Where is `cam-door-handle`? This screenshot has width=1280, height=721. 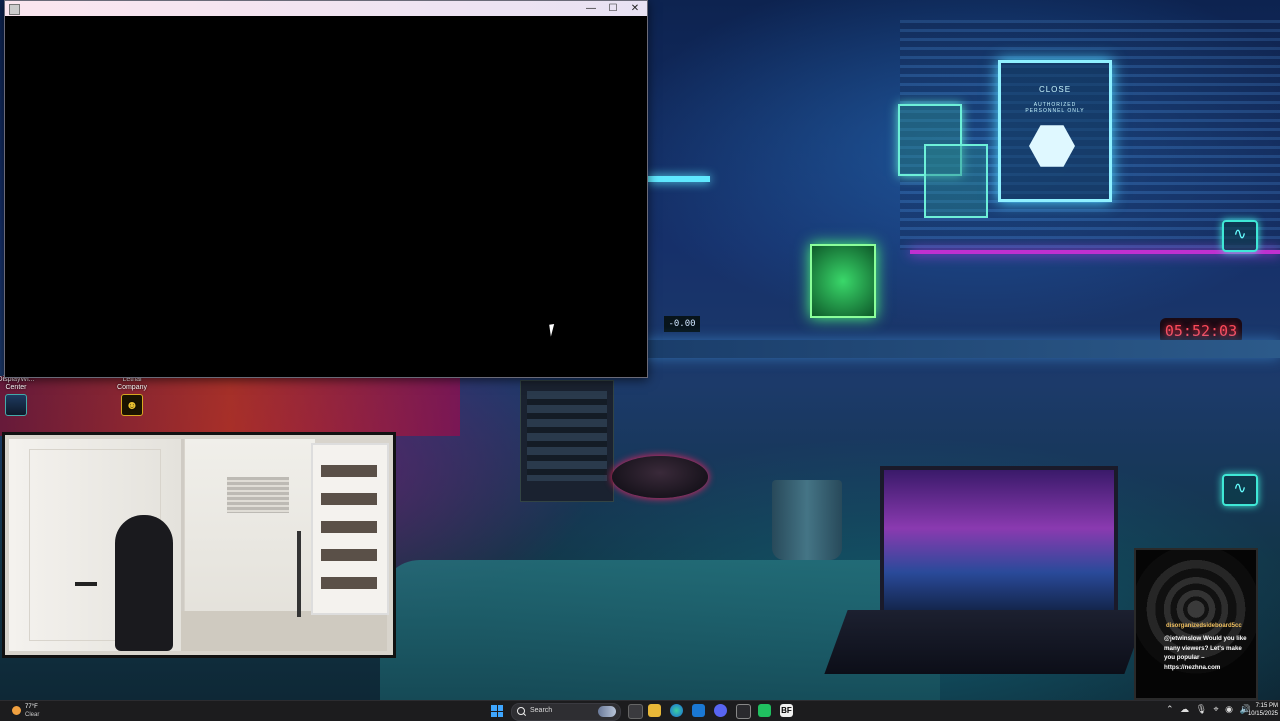 cam-door-handle is located at coordinates (86, 584).